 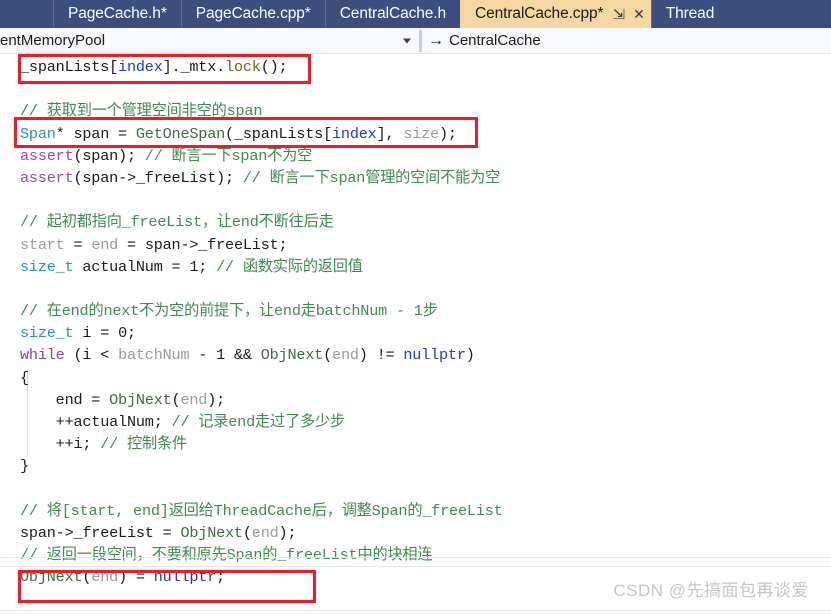 I want to click on code-token: }, so click(x=24, y=466).